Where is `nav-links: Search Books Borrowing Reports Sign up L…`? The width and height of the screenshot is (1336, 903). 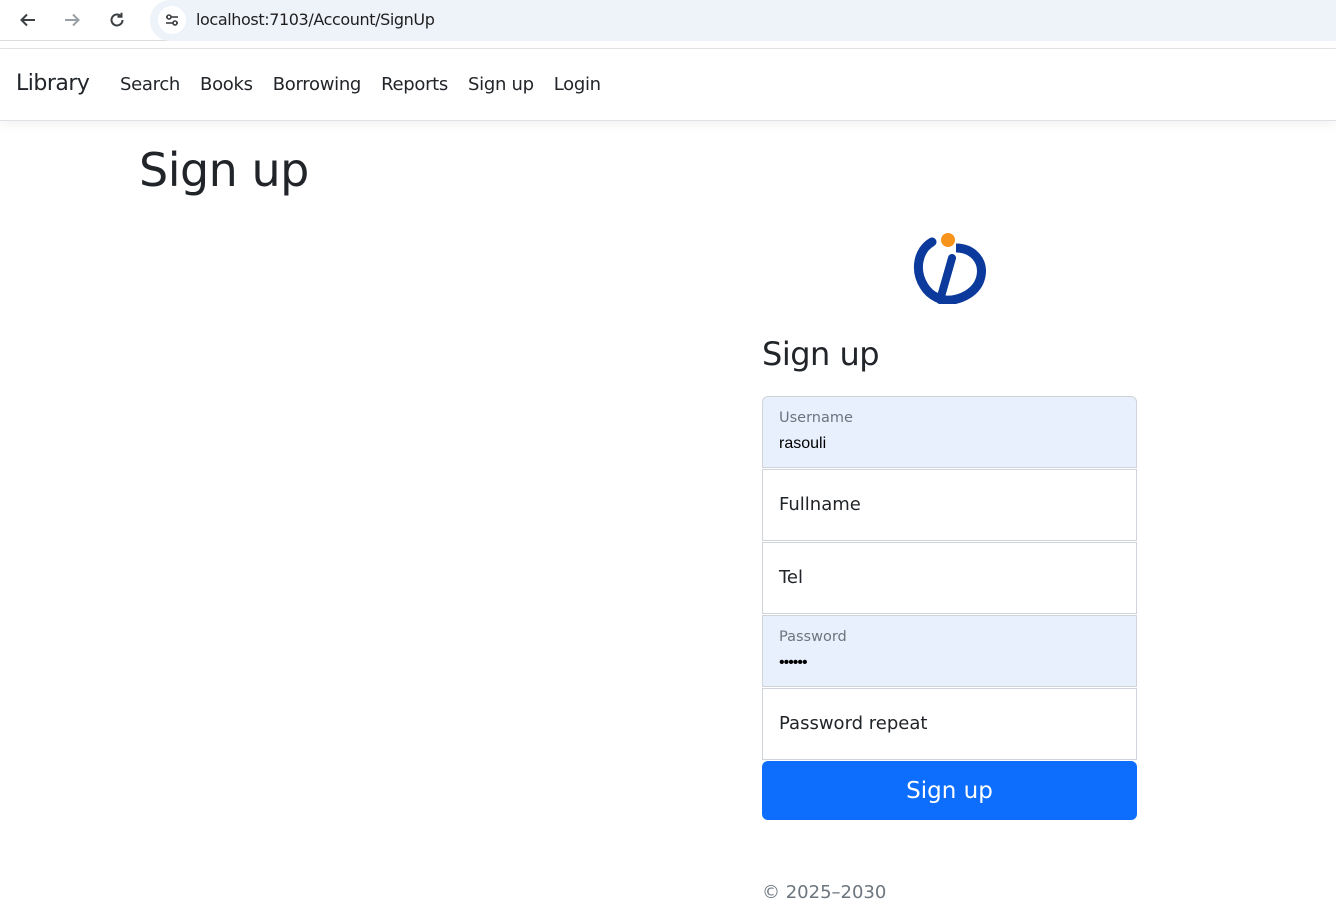 nav-links: Search Books Borrowing Reports Sign up L… is located at coordinates (370, 84).